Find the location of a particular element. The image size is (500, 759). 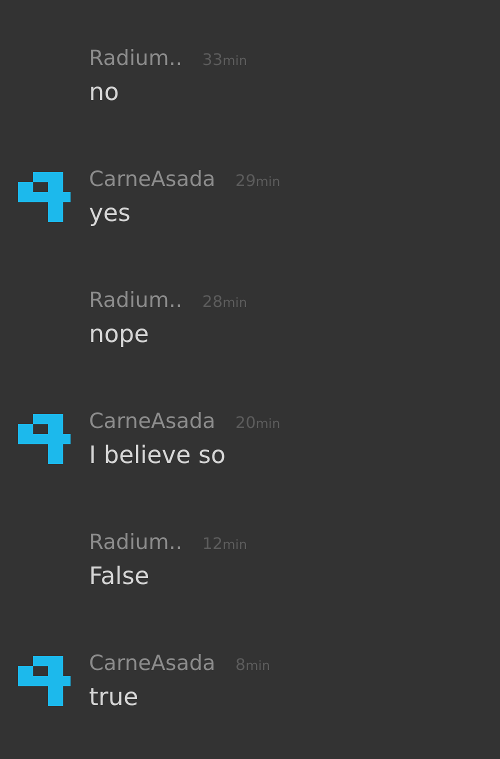

message-text: yes is located at coordinates (110, 213).